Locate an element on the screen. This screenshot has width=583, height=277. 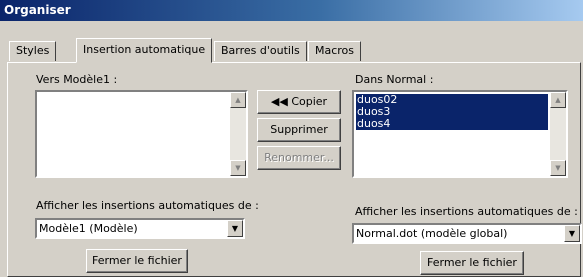
window-title: Organiser is located at coordinates (37, 10).